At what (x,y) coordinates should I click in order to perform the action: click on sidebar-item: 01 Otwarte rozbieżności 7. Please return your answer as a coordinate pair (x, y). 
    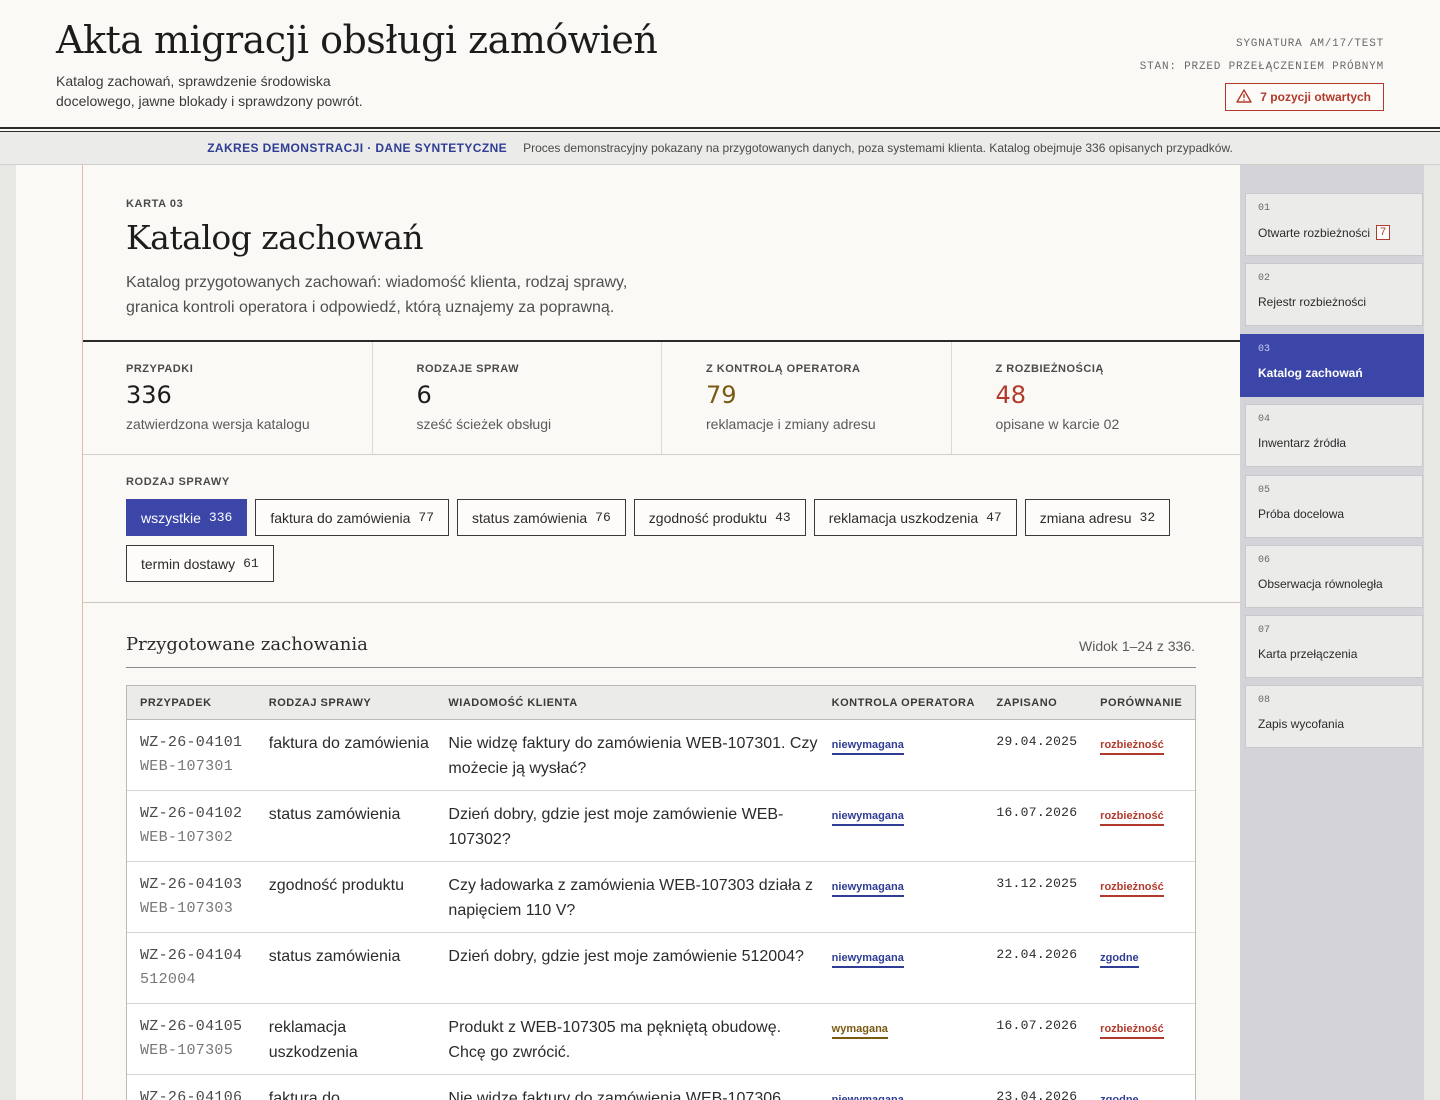
    Looking at the image, I should click on (1334, 224).